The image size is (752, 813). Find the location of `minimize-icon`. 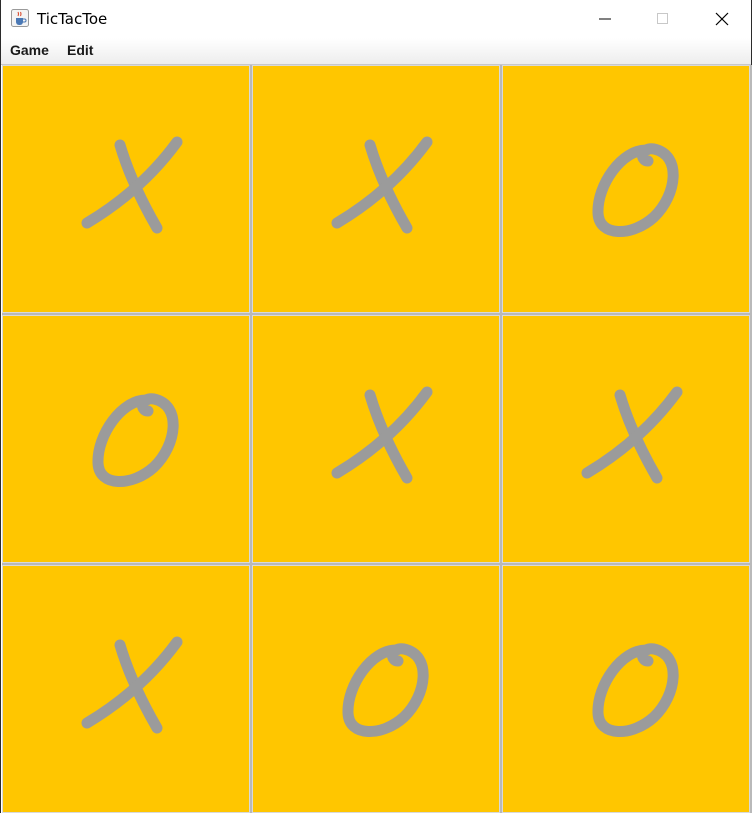

minimize-icon is located at coordinates (605, 19).